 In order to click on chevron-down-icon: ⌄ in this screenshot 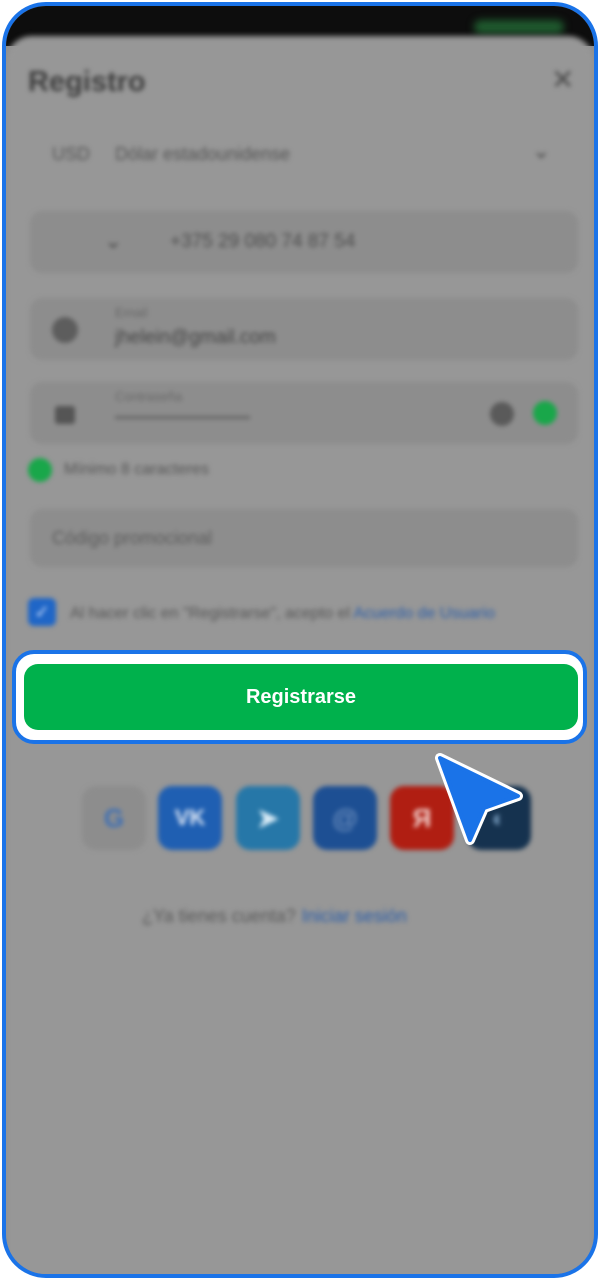, I will do `click(541, 150)`.